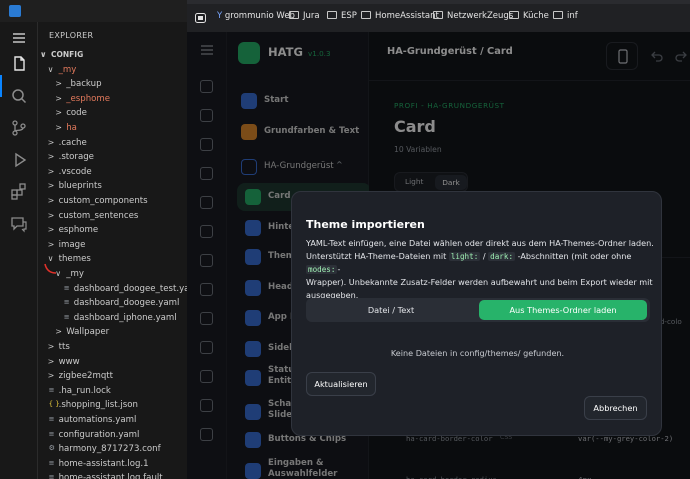 This screenshot has width=690, height=479. I want to click on chat-icon, so click(19, 224).